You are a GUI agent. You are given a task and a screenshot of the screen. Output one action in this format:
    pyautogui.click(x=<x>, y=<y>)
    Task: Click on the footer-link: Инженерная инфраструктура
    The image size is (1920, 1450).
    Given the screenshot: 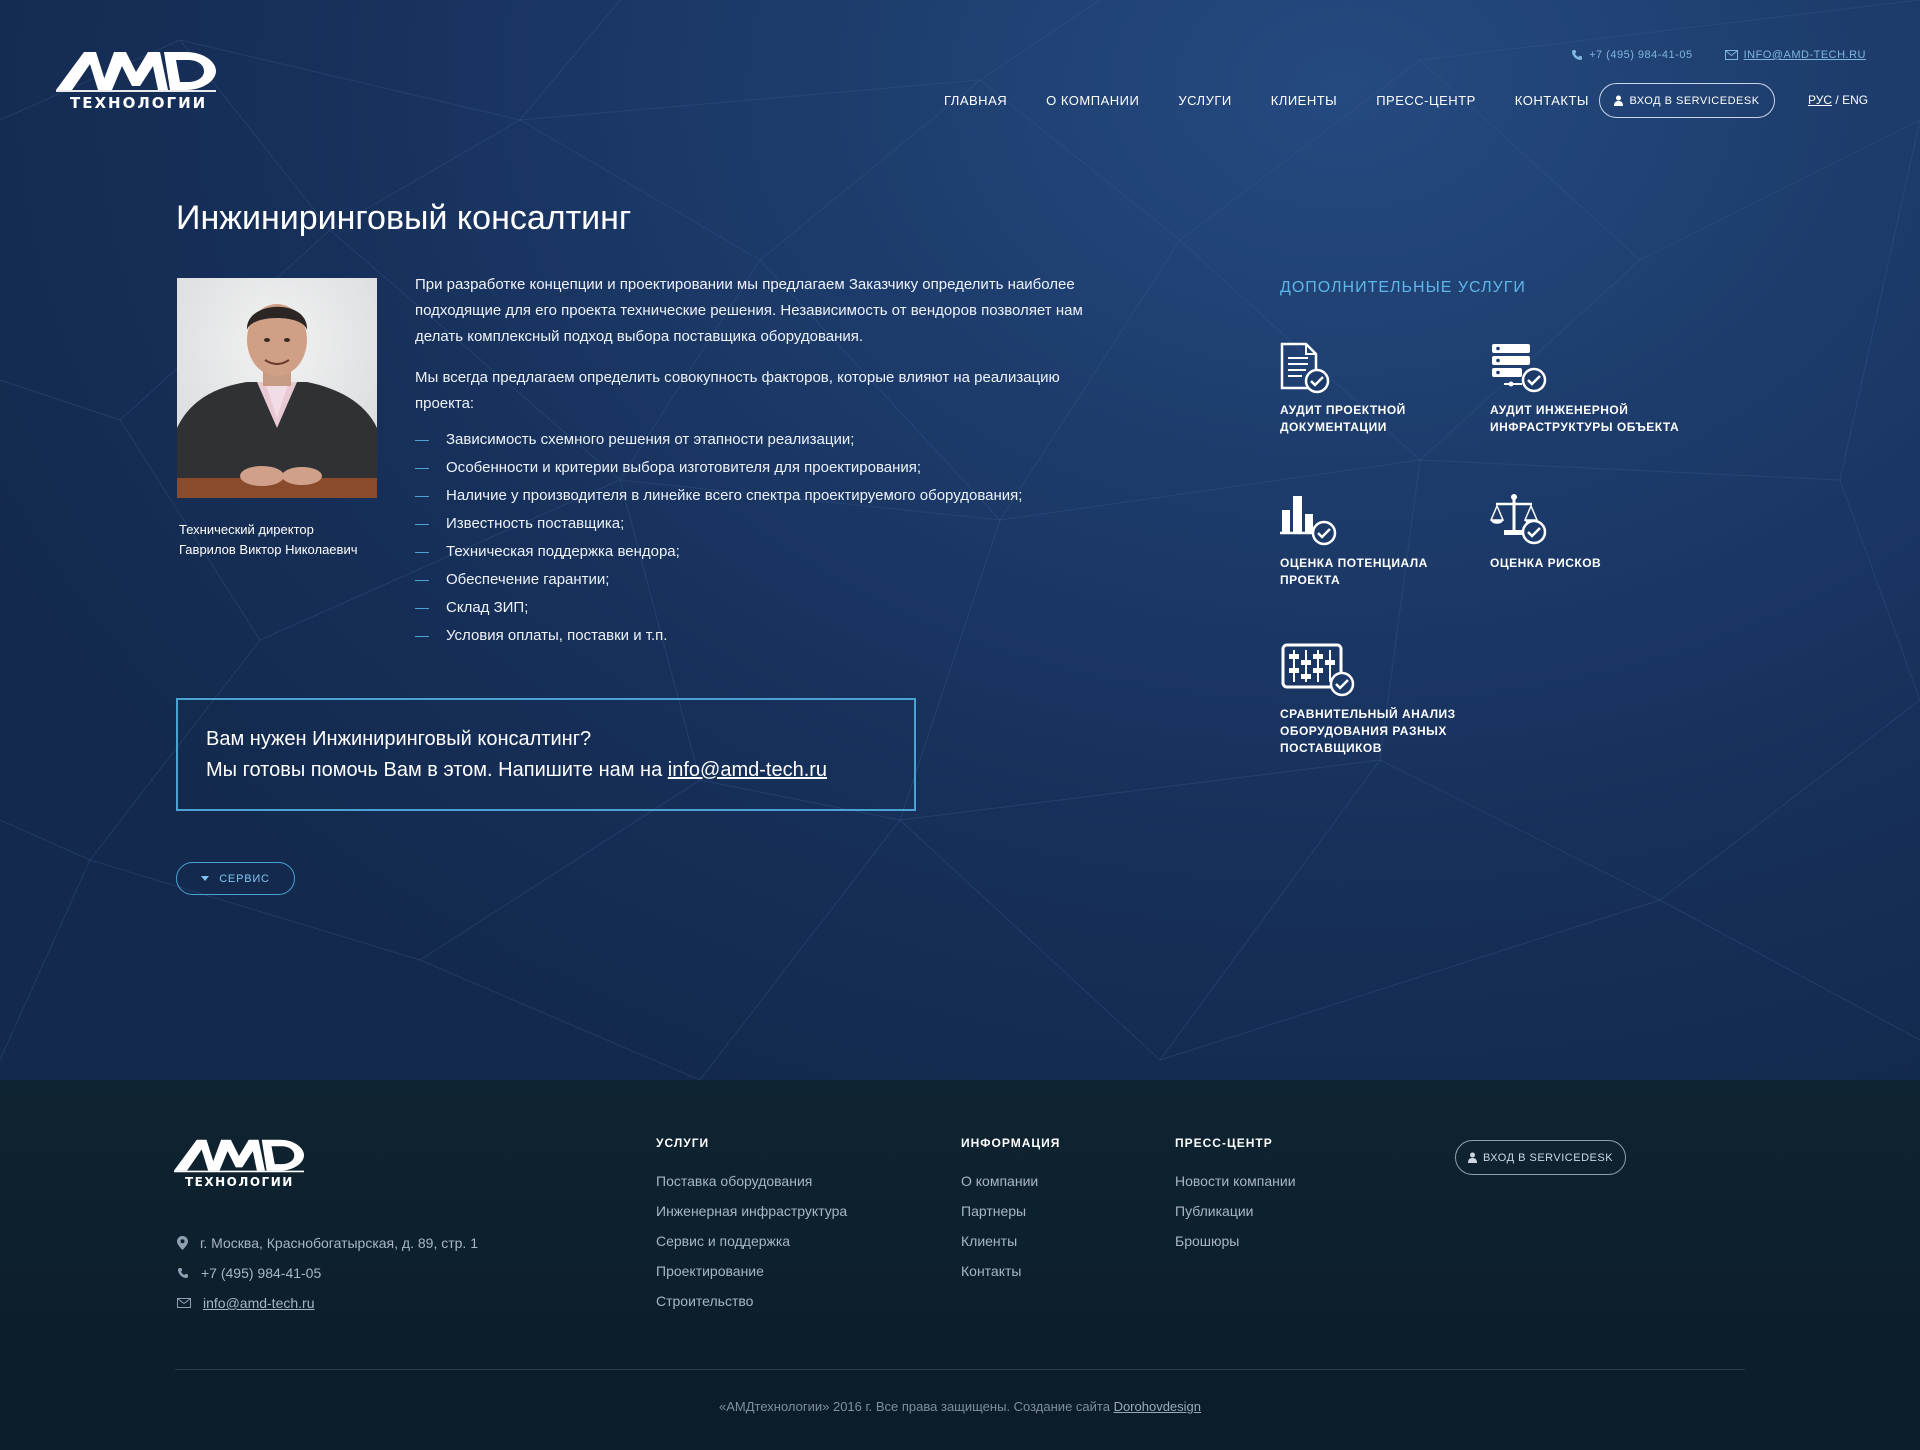 What is the action you would take?
    pyautogui.click(x=751, y=1215)
    